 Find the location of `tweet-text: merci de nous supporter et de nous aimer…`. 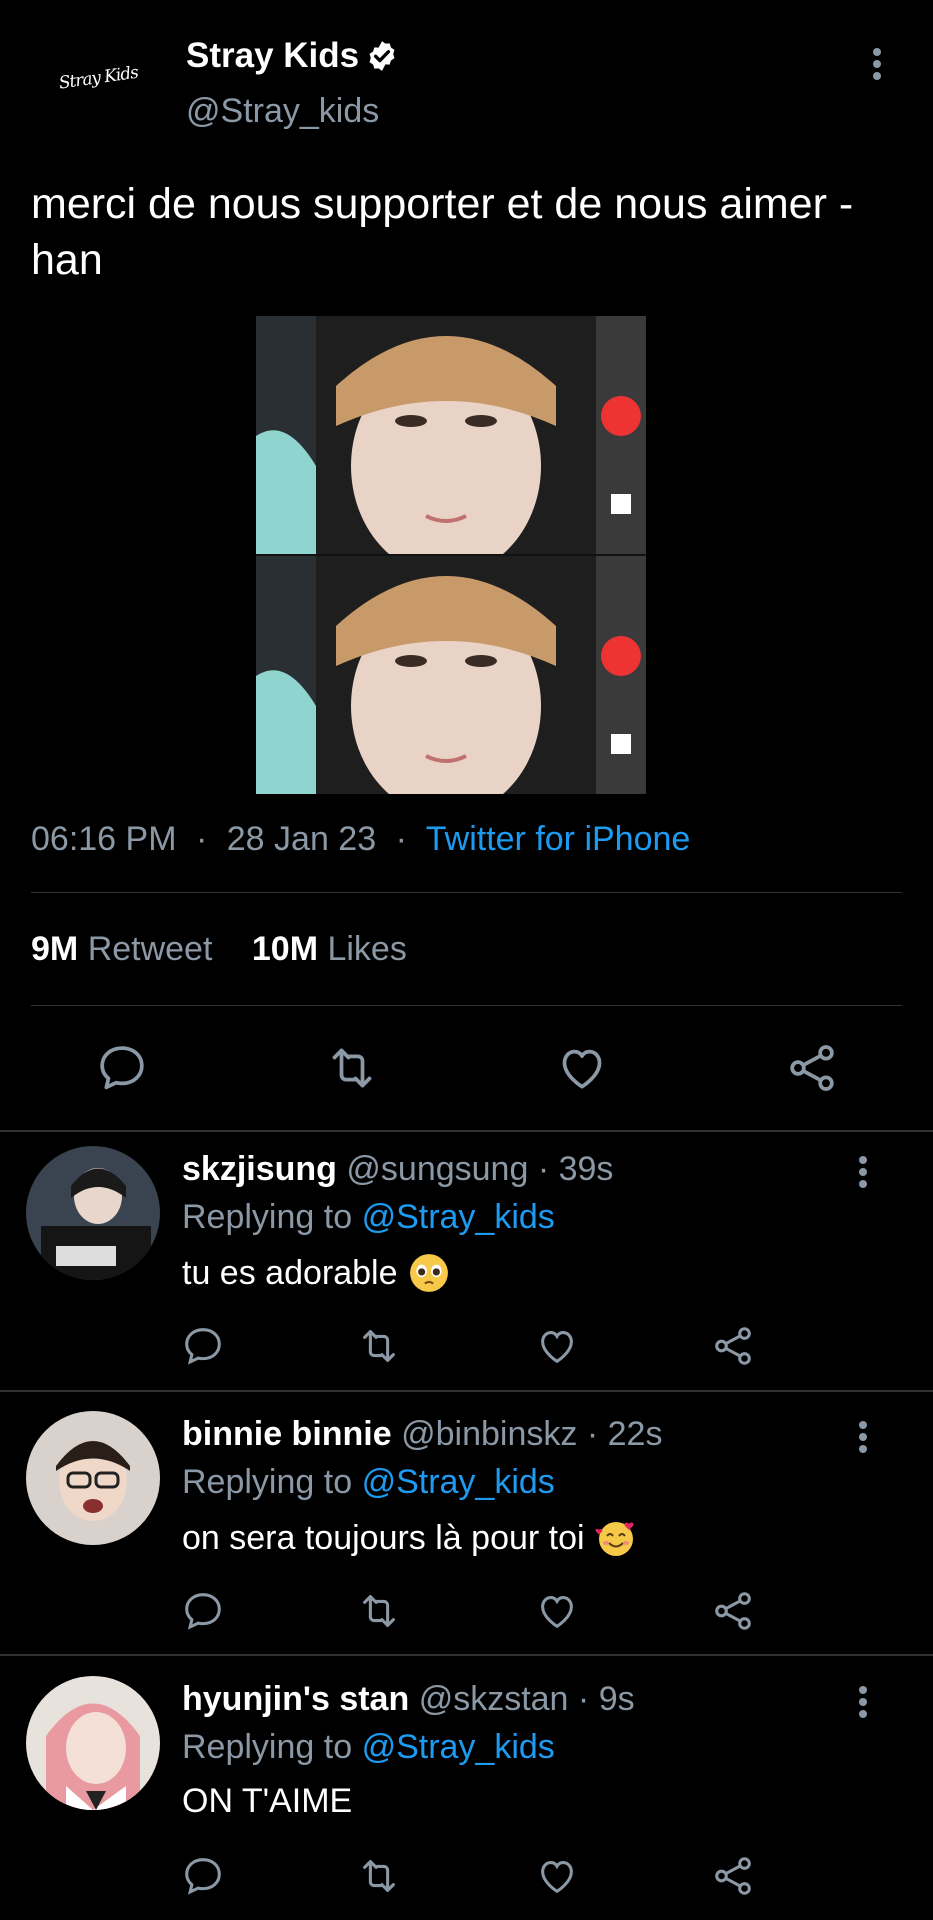

tweet-text: merci de nous supporter et de nous aimer… is located at coordinates (442, 232).